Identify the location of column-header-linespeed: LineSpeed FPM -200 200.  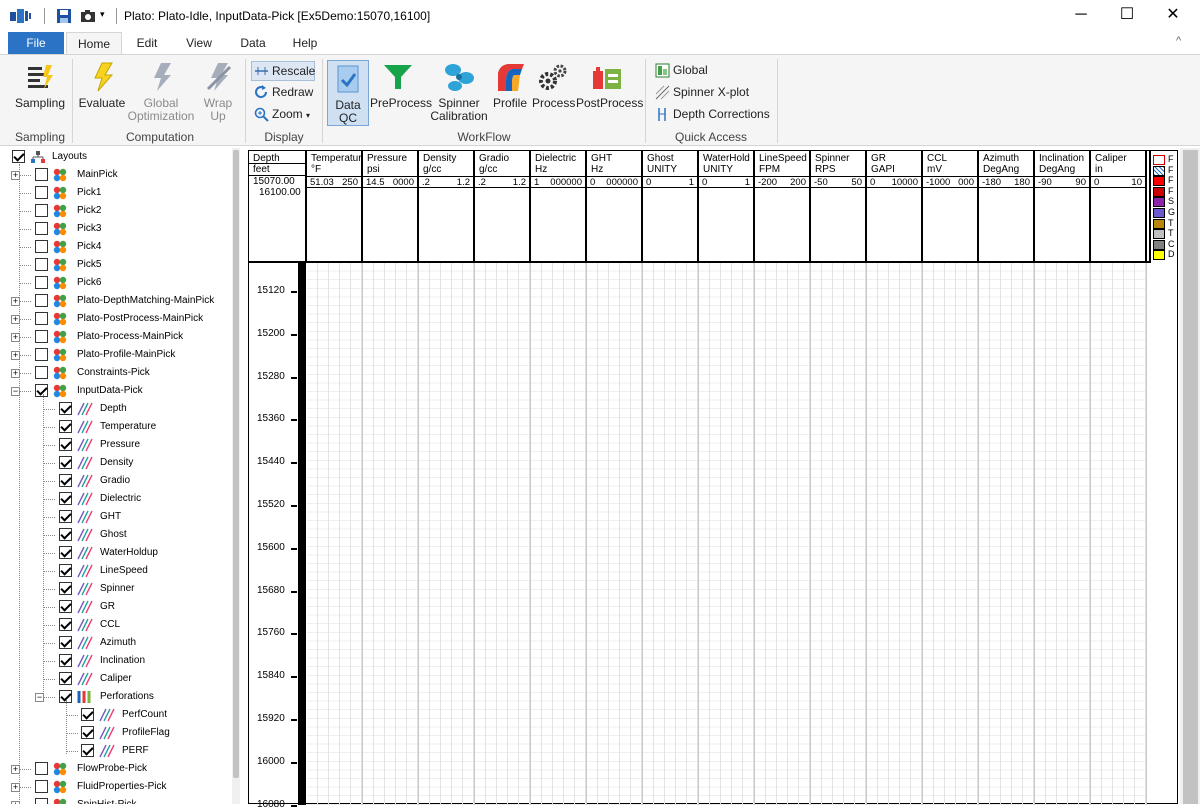
(783, 206).